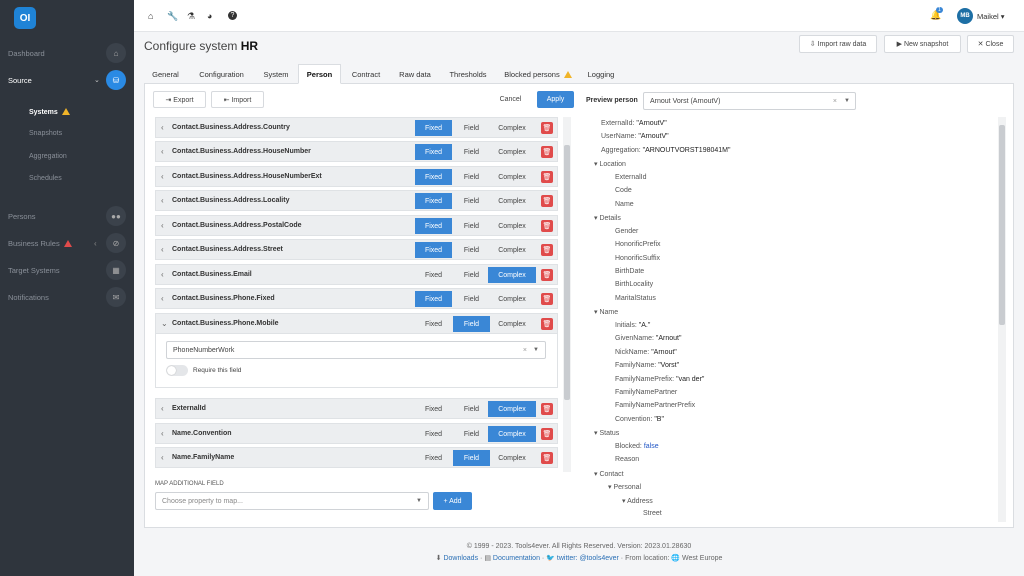 This screenshot has width=1024, height=576. I want to click on mapping-row: ‹ ExternalId Fixed Field Complex 🗑, so click(356, 408).